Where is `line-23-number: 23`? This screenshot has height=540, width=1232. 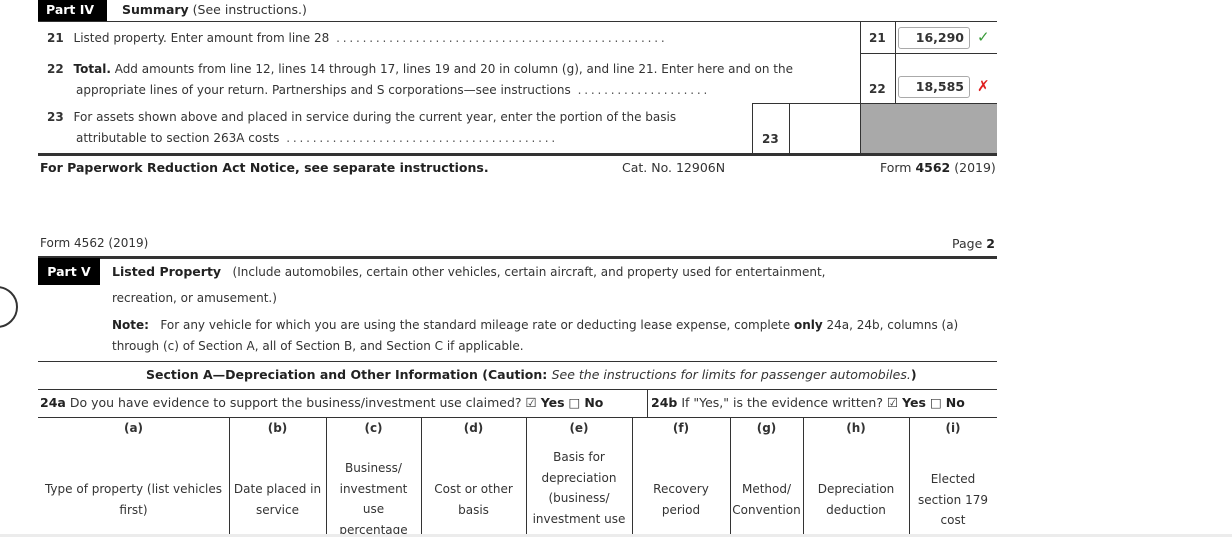
line-23-number: 23 is located at coordinates (55, 117).